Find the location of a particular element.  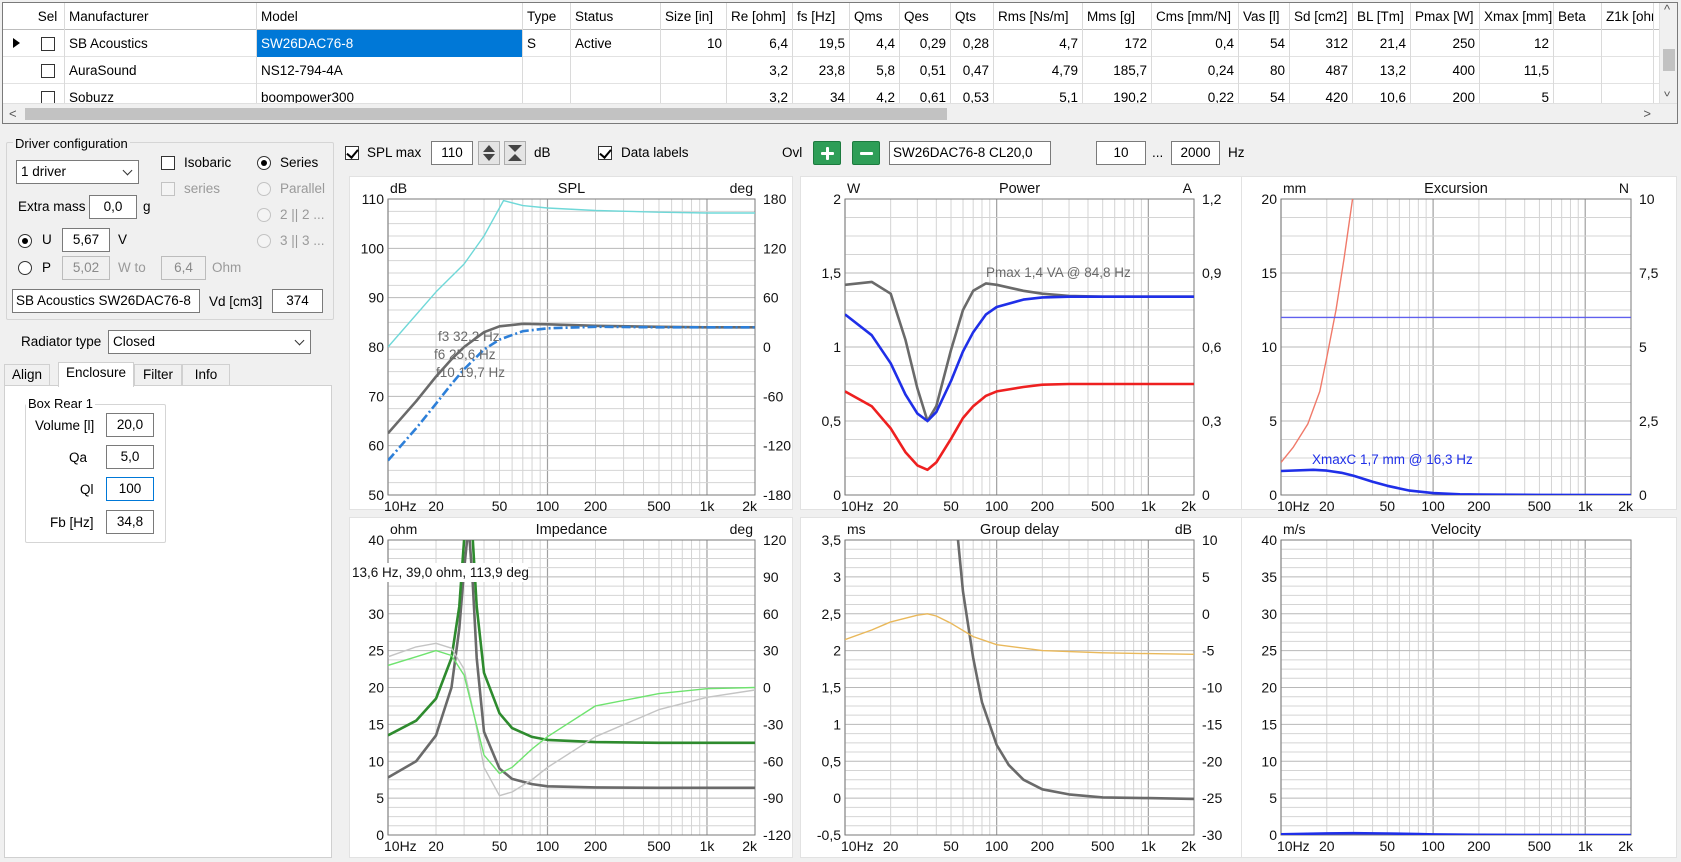

parallel-radio is located at coordinates (264, 189).